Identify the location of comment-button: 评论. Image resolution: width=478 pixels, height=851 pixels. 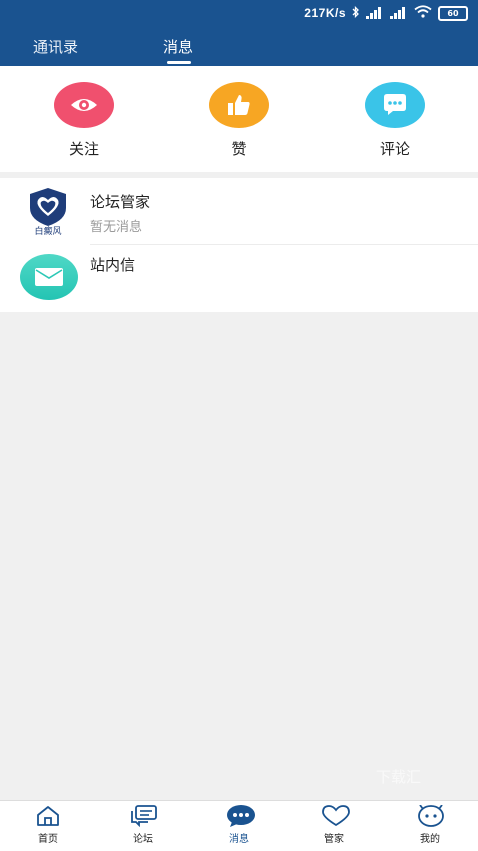
(395, 120).